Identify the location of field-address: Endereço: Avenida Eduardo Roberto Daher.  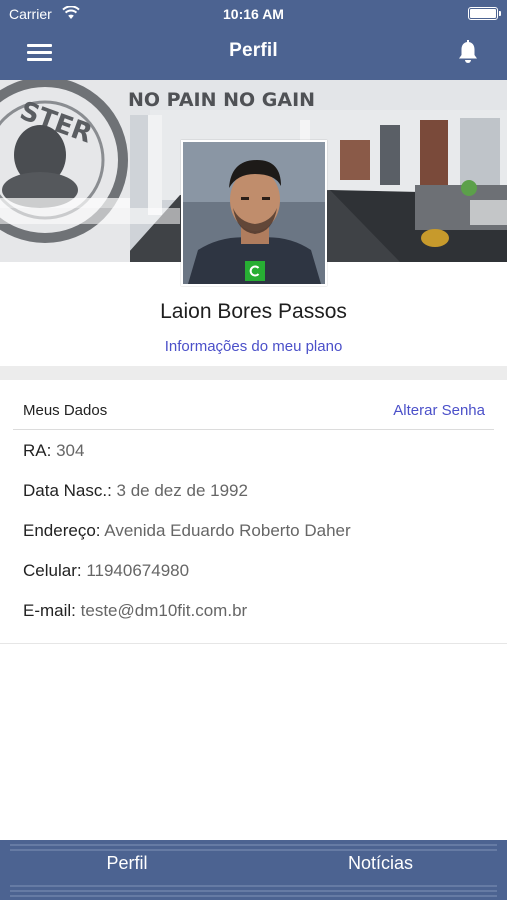
(187, 531).